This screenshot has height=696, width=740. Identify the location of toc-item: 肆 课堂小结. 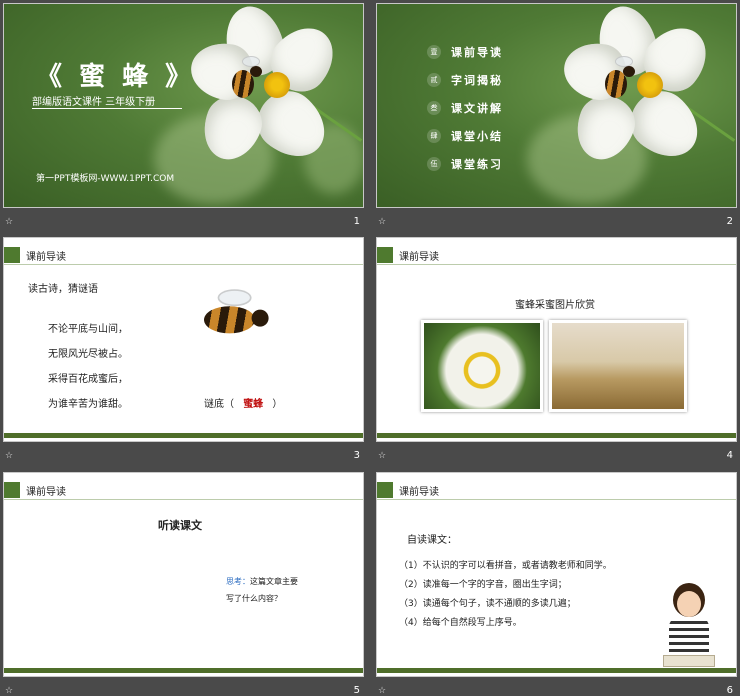
(465, 136).